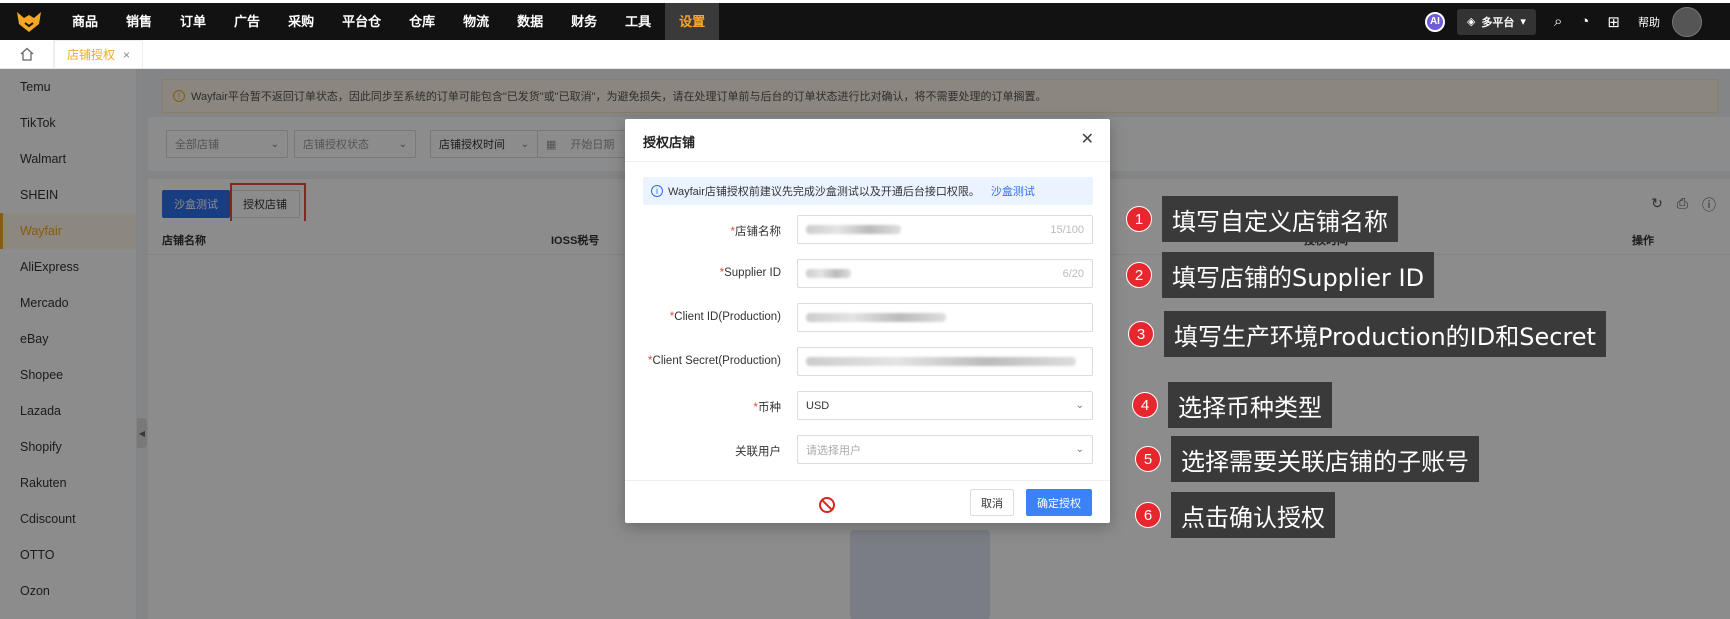 Image resolution: width=1730 pixels, height=619 pixels. Describe the element at coordinates (669, 142) in the screenshot. I see `dialog-title: 授权店铺` at that location.